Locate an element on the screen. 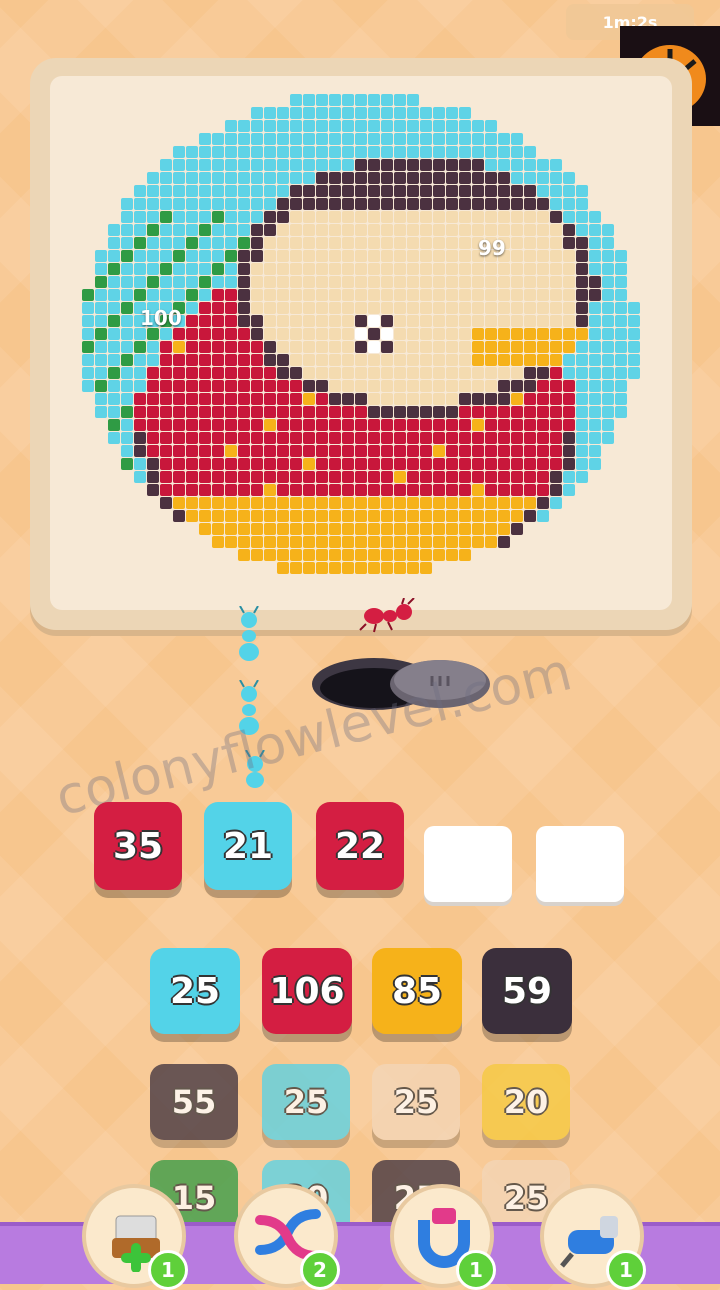 Image resolution: width=720 pixels, height=1290 pixels. board-tile: 106 is located at coordinates (307, 991).